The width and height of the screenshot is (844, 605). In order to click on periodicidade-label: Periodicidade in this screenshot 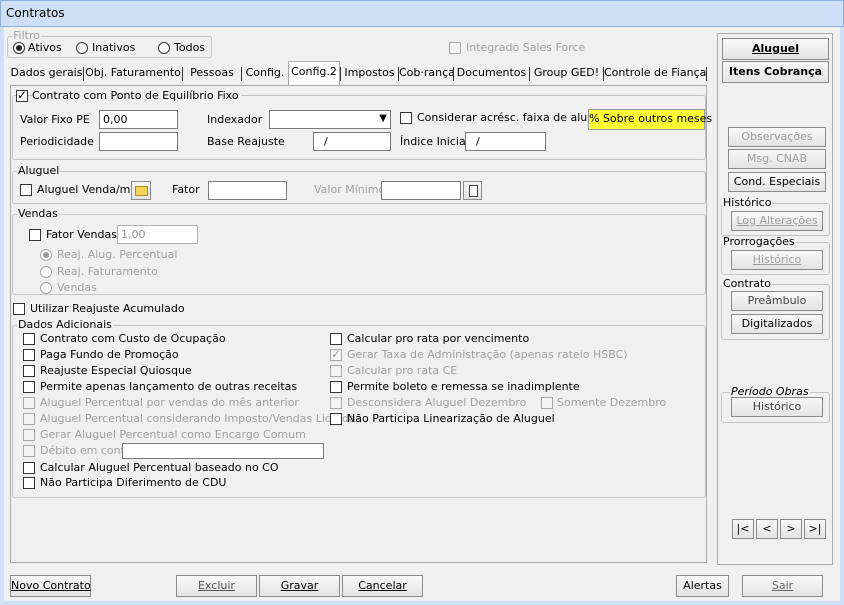, I will do `click(57, 141)`.